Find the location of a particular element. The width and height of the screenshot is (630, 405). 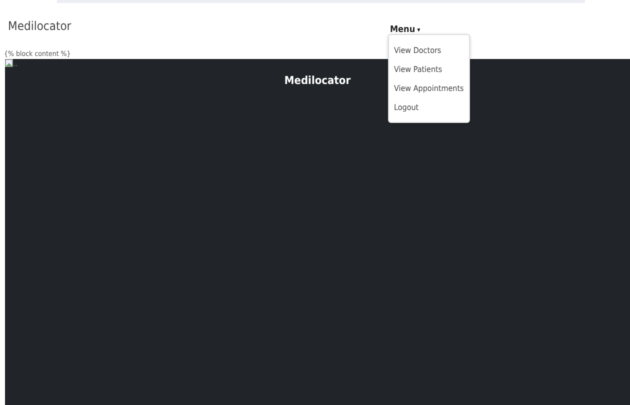

menu-item: View Doctors is located at coordinates (429, 50).